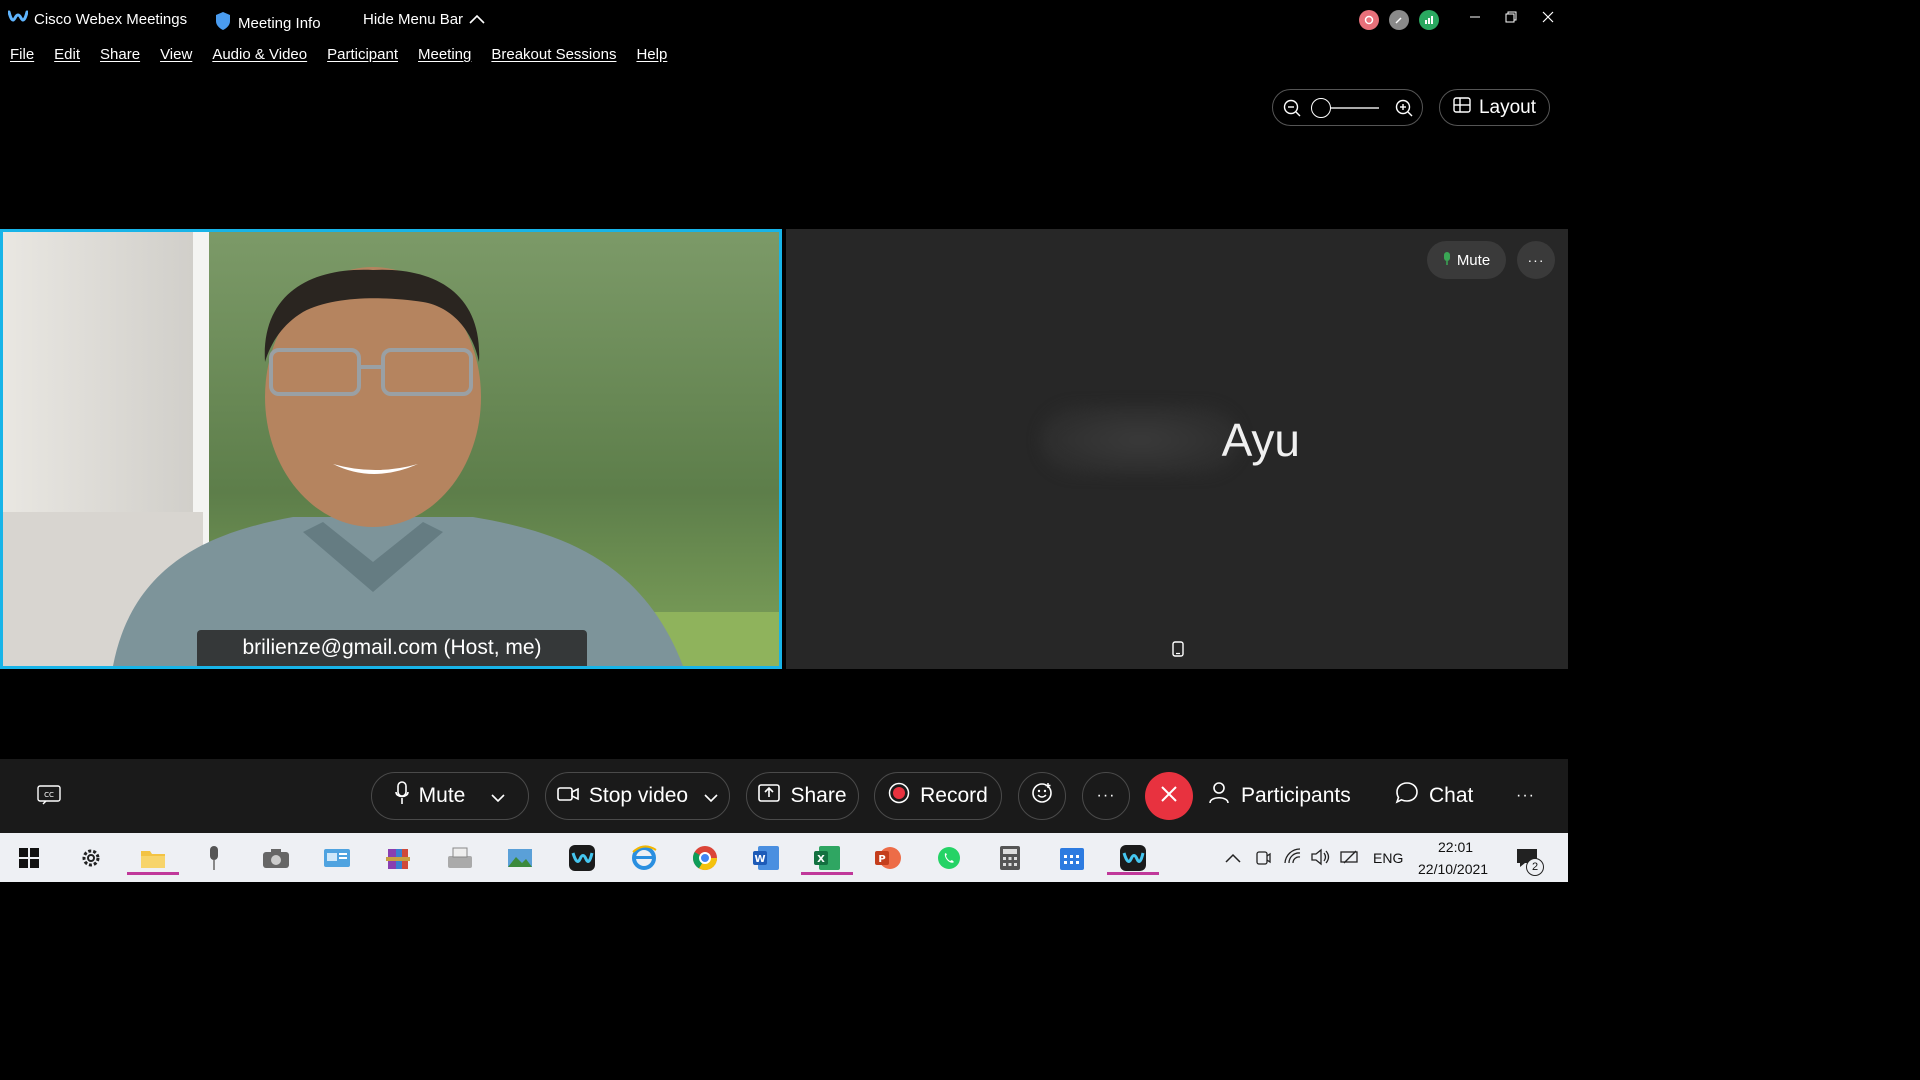 Image resolution: width=1920 pixels, height=1080 pixels. What do you see at coordinates (398, 858) in the screenshot?
I see `winrar-icon` at bounding box center [398, 858].